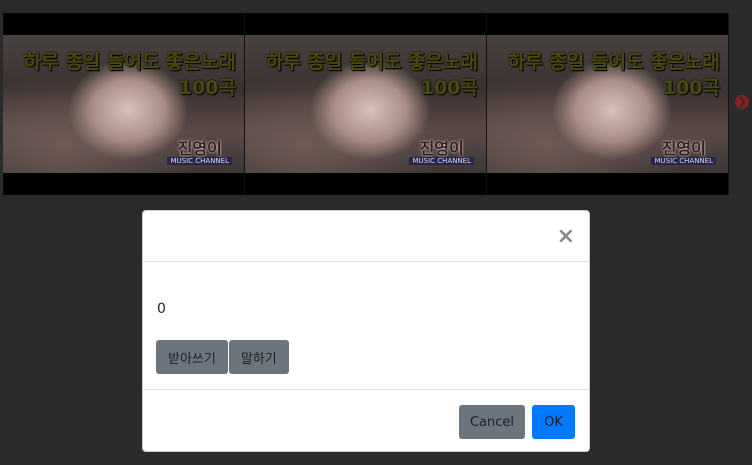 The image size is (752, 465). What do you see at coordinates (161, 309) in the screenshot?
I see `count-text: 0` at bounding box center [161, 309].